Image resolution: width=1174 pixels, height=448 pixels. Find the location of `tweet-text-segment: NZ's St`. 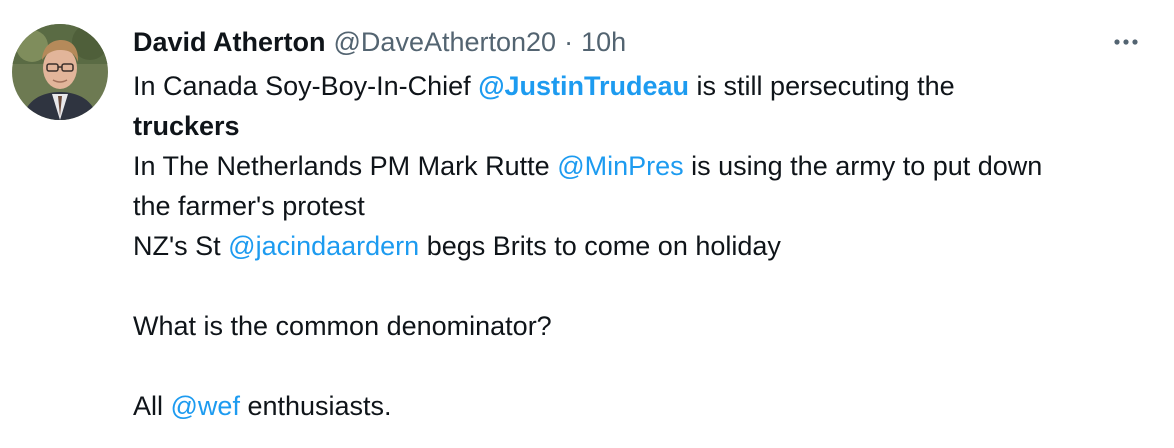

tweet-text-segment: NZ's St is located at coordinates (181, 246).